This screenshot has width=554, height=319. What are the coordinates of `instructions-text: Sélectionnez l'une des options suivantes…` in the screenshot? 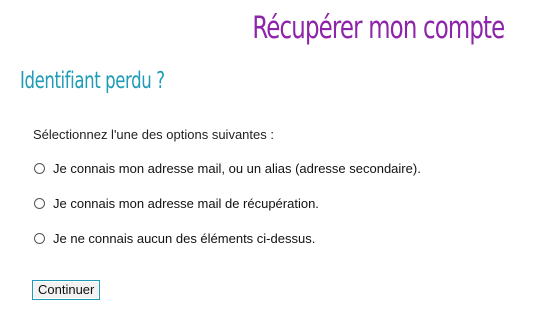 It's located at (153, 134).